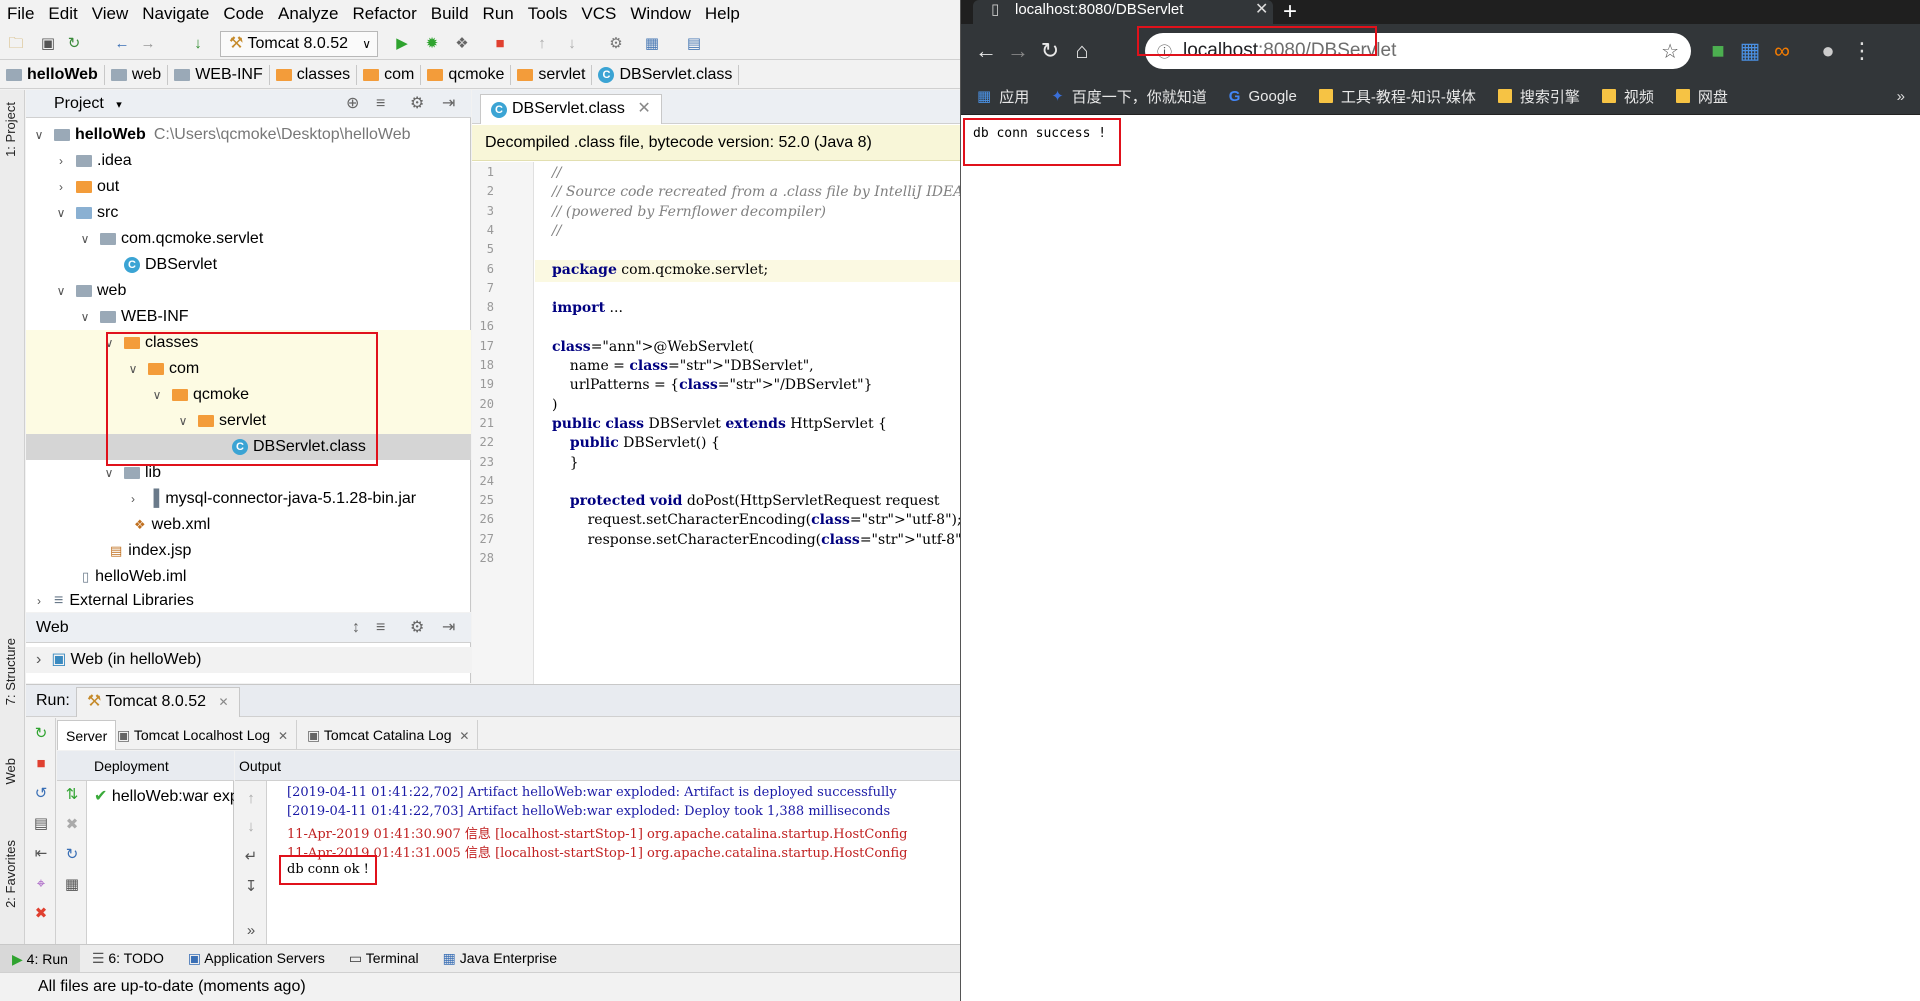  Describe the element at coordinates (74, 44) in the screenshot. I see `sync-icon: ↻` at that location.